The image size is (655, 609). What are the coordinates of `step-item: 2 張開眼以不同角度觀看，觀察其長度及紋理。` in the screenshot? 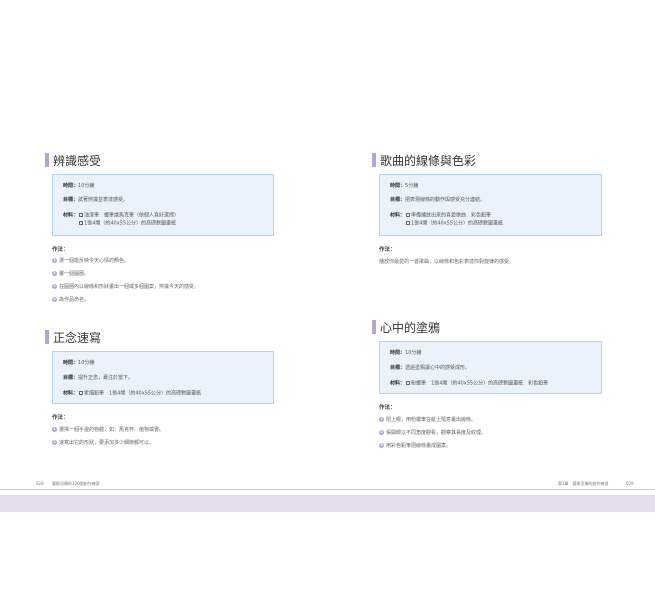 It's located at (433, 433).